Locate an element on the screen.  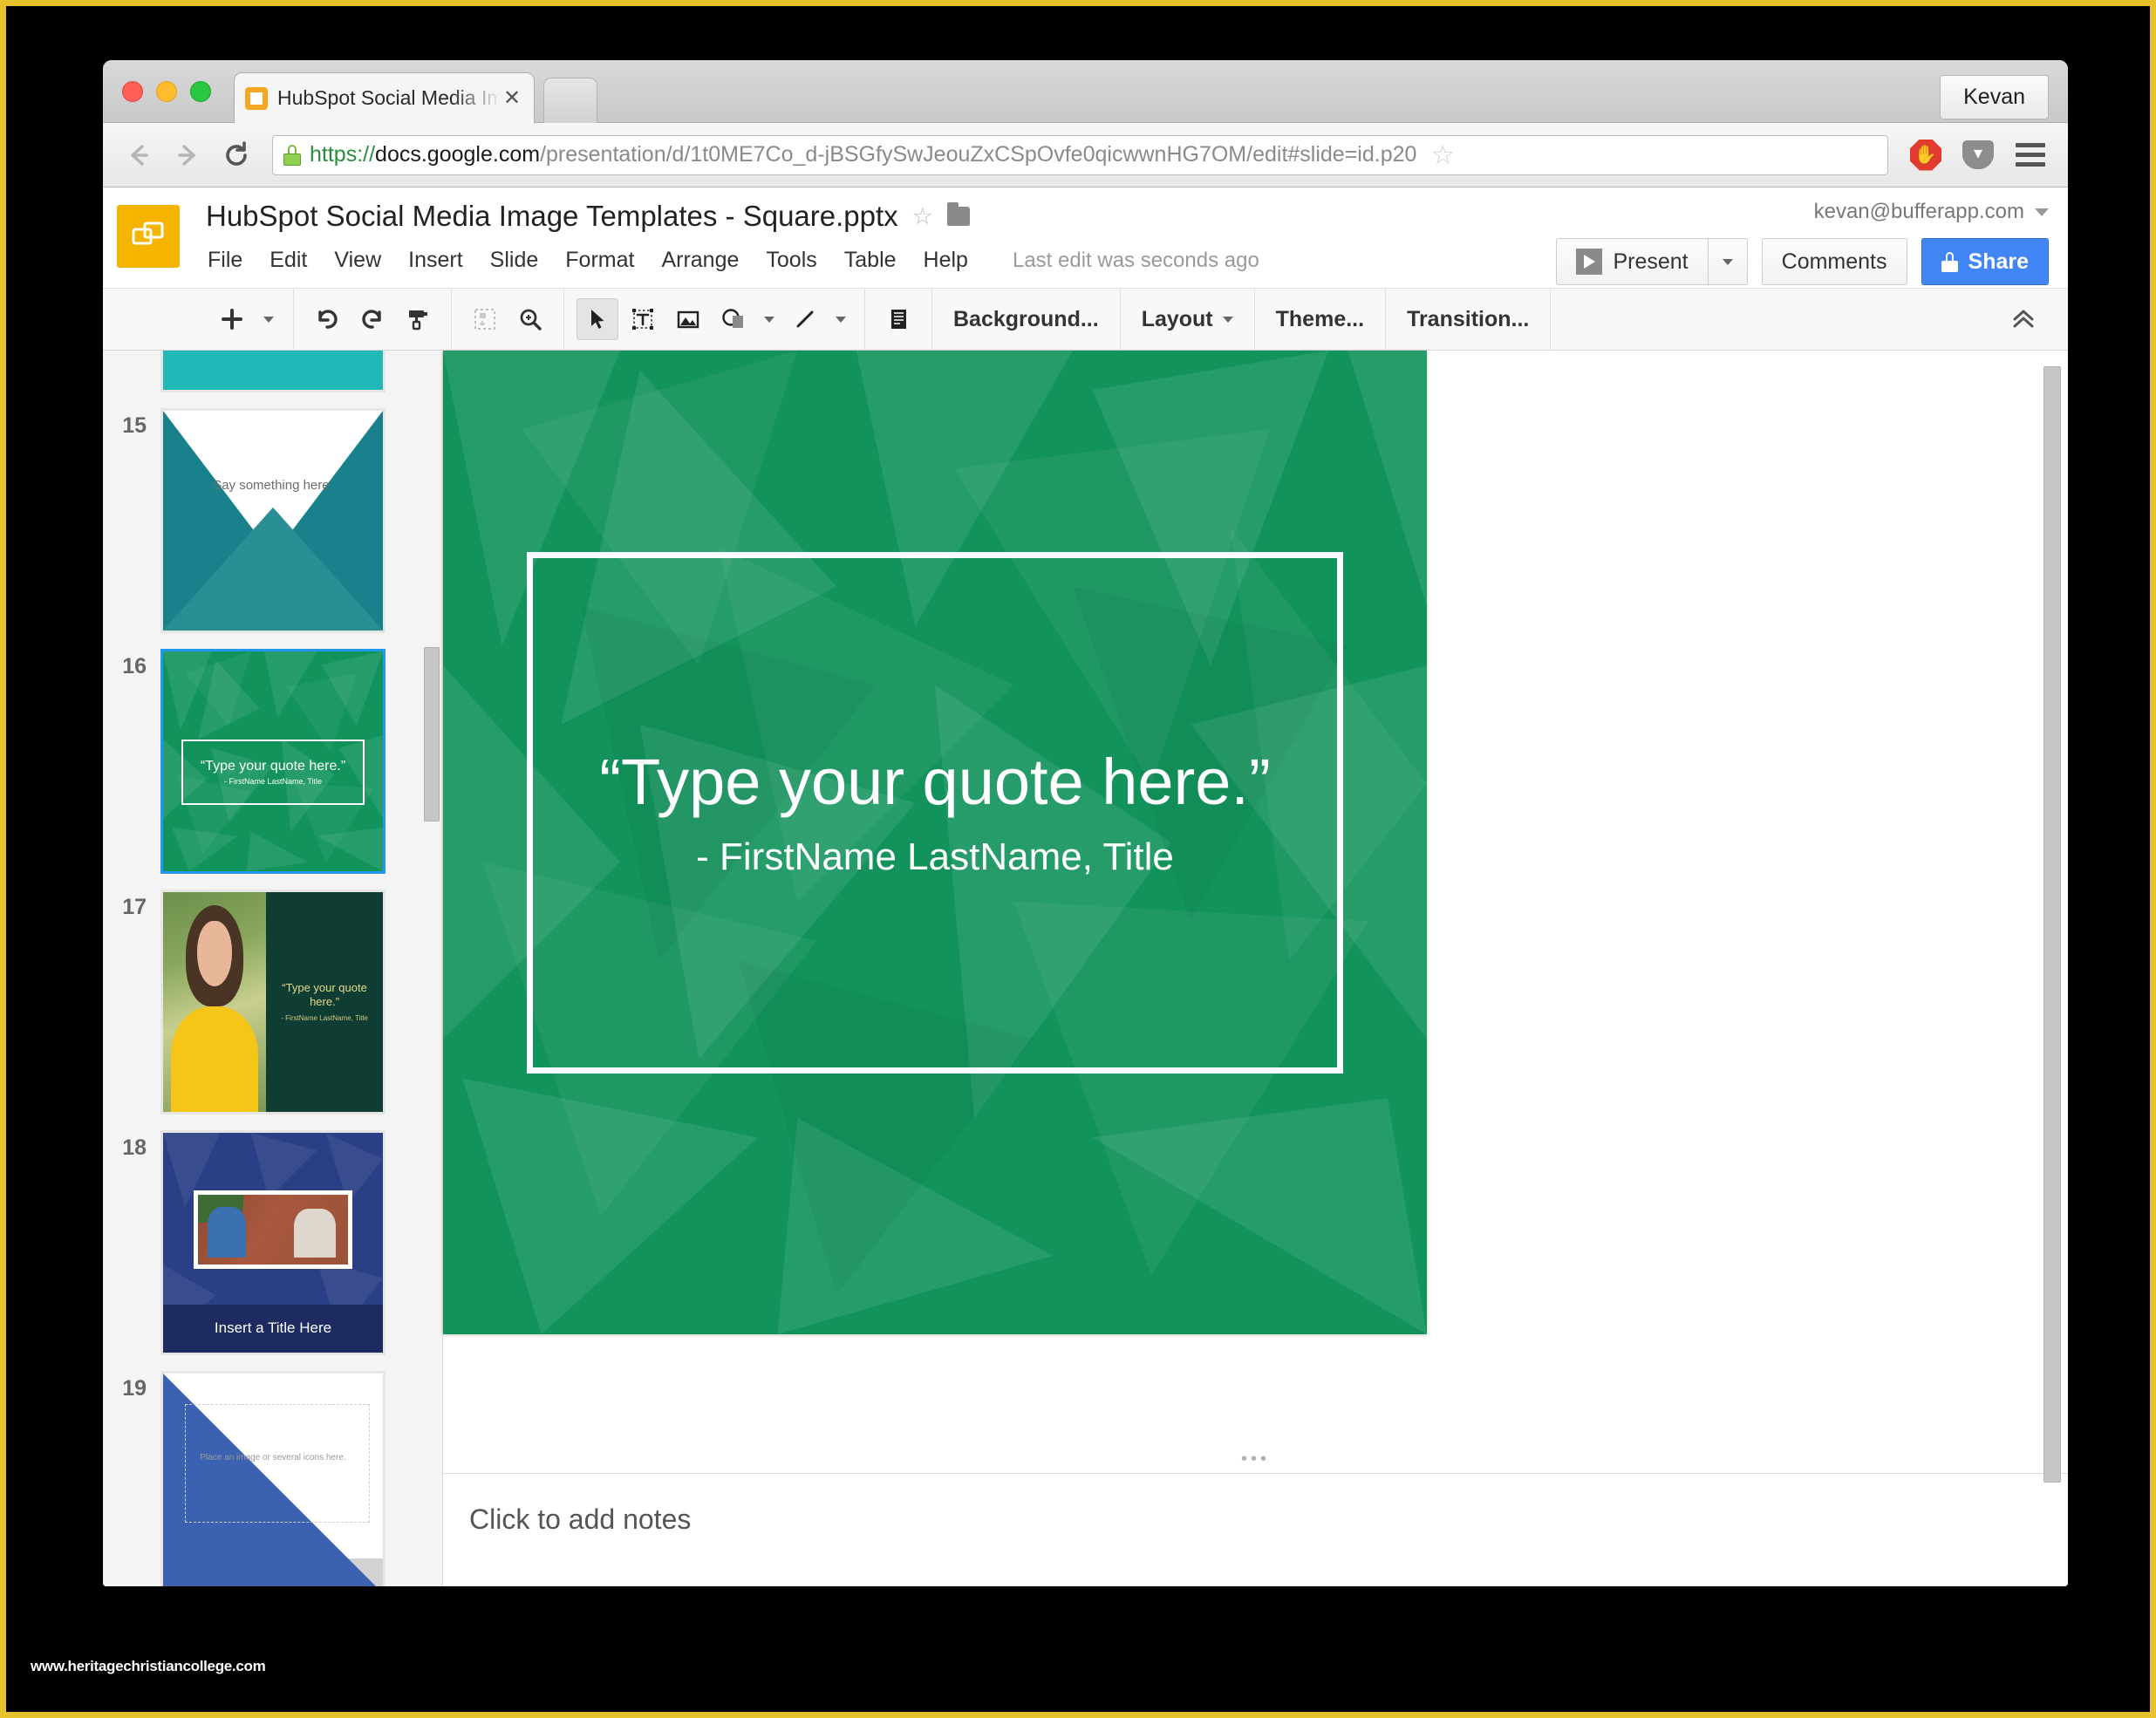
slide-thumbnail is located at coordinates (272, 371).